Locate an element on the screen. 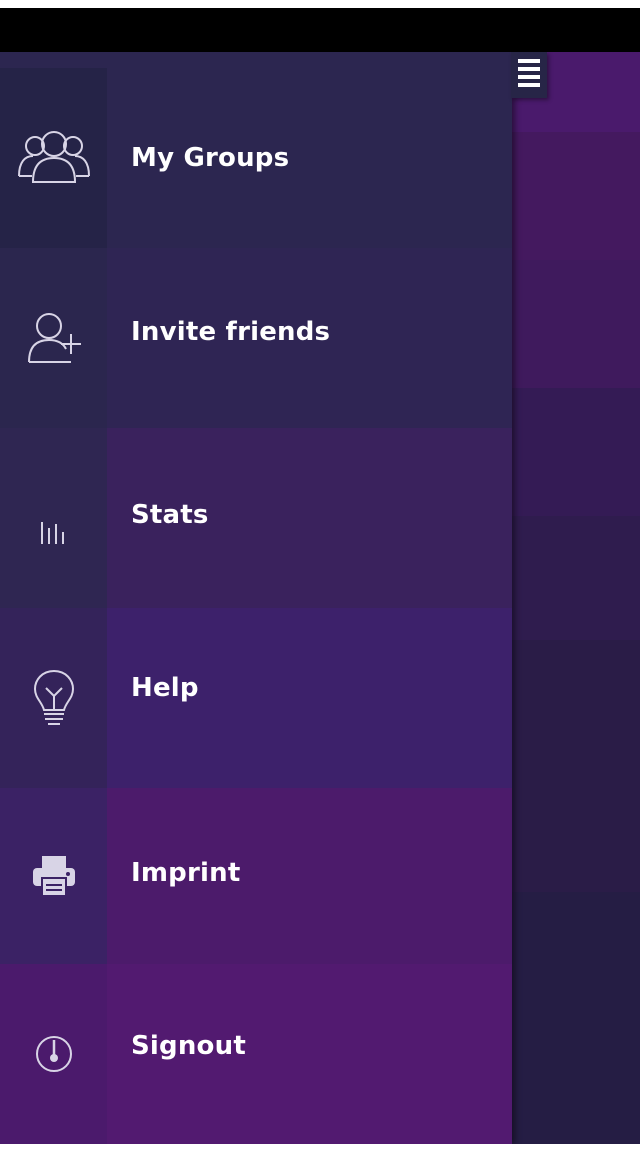  menu-item-invite-friends: Invite friends is located at coordinates (256, 338).